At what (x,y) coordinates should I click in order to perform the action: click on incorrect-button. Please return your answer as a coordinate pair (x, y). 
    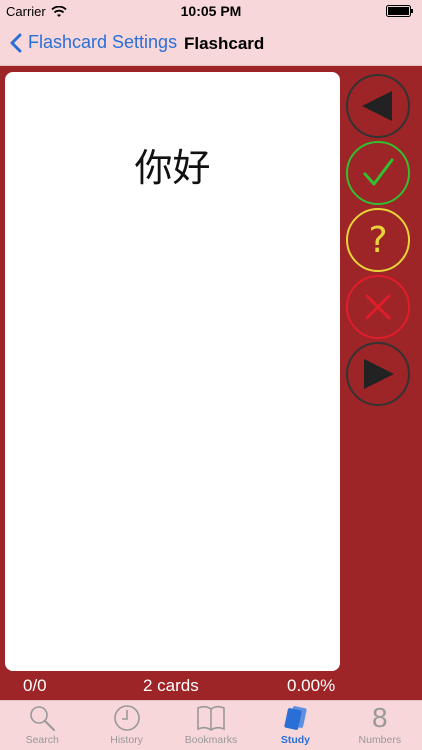
    Looking at the image, I should click on (378, 307).